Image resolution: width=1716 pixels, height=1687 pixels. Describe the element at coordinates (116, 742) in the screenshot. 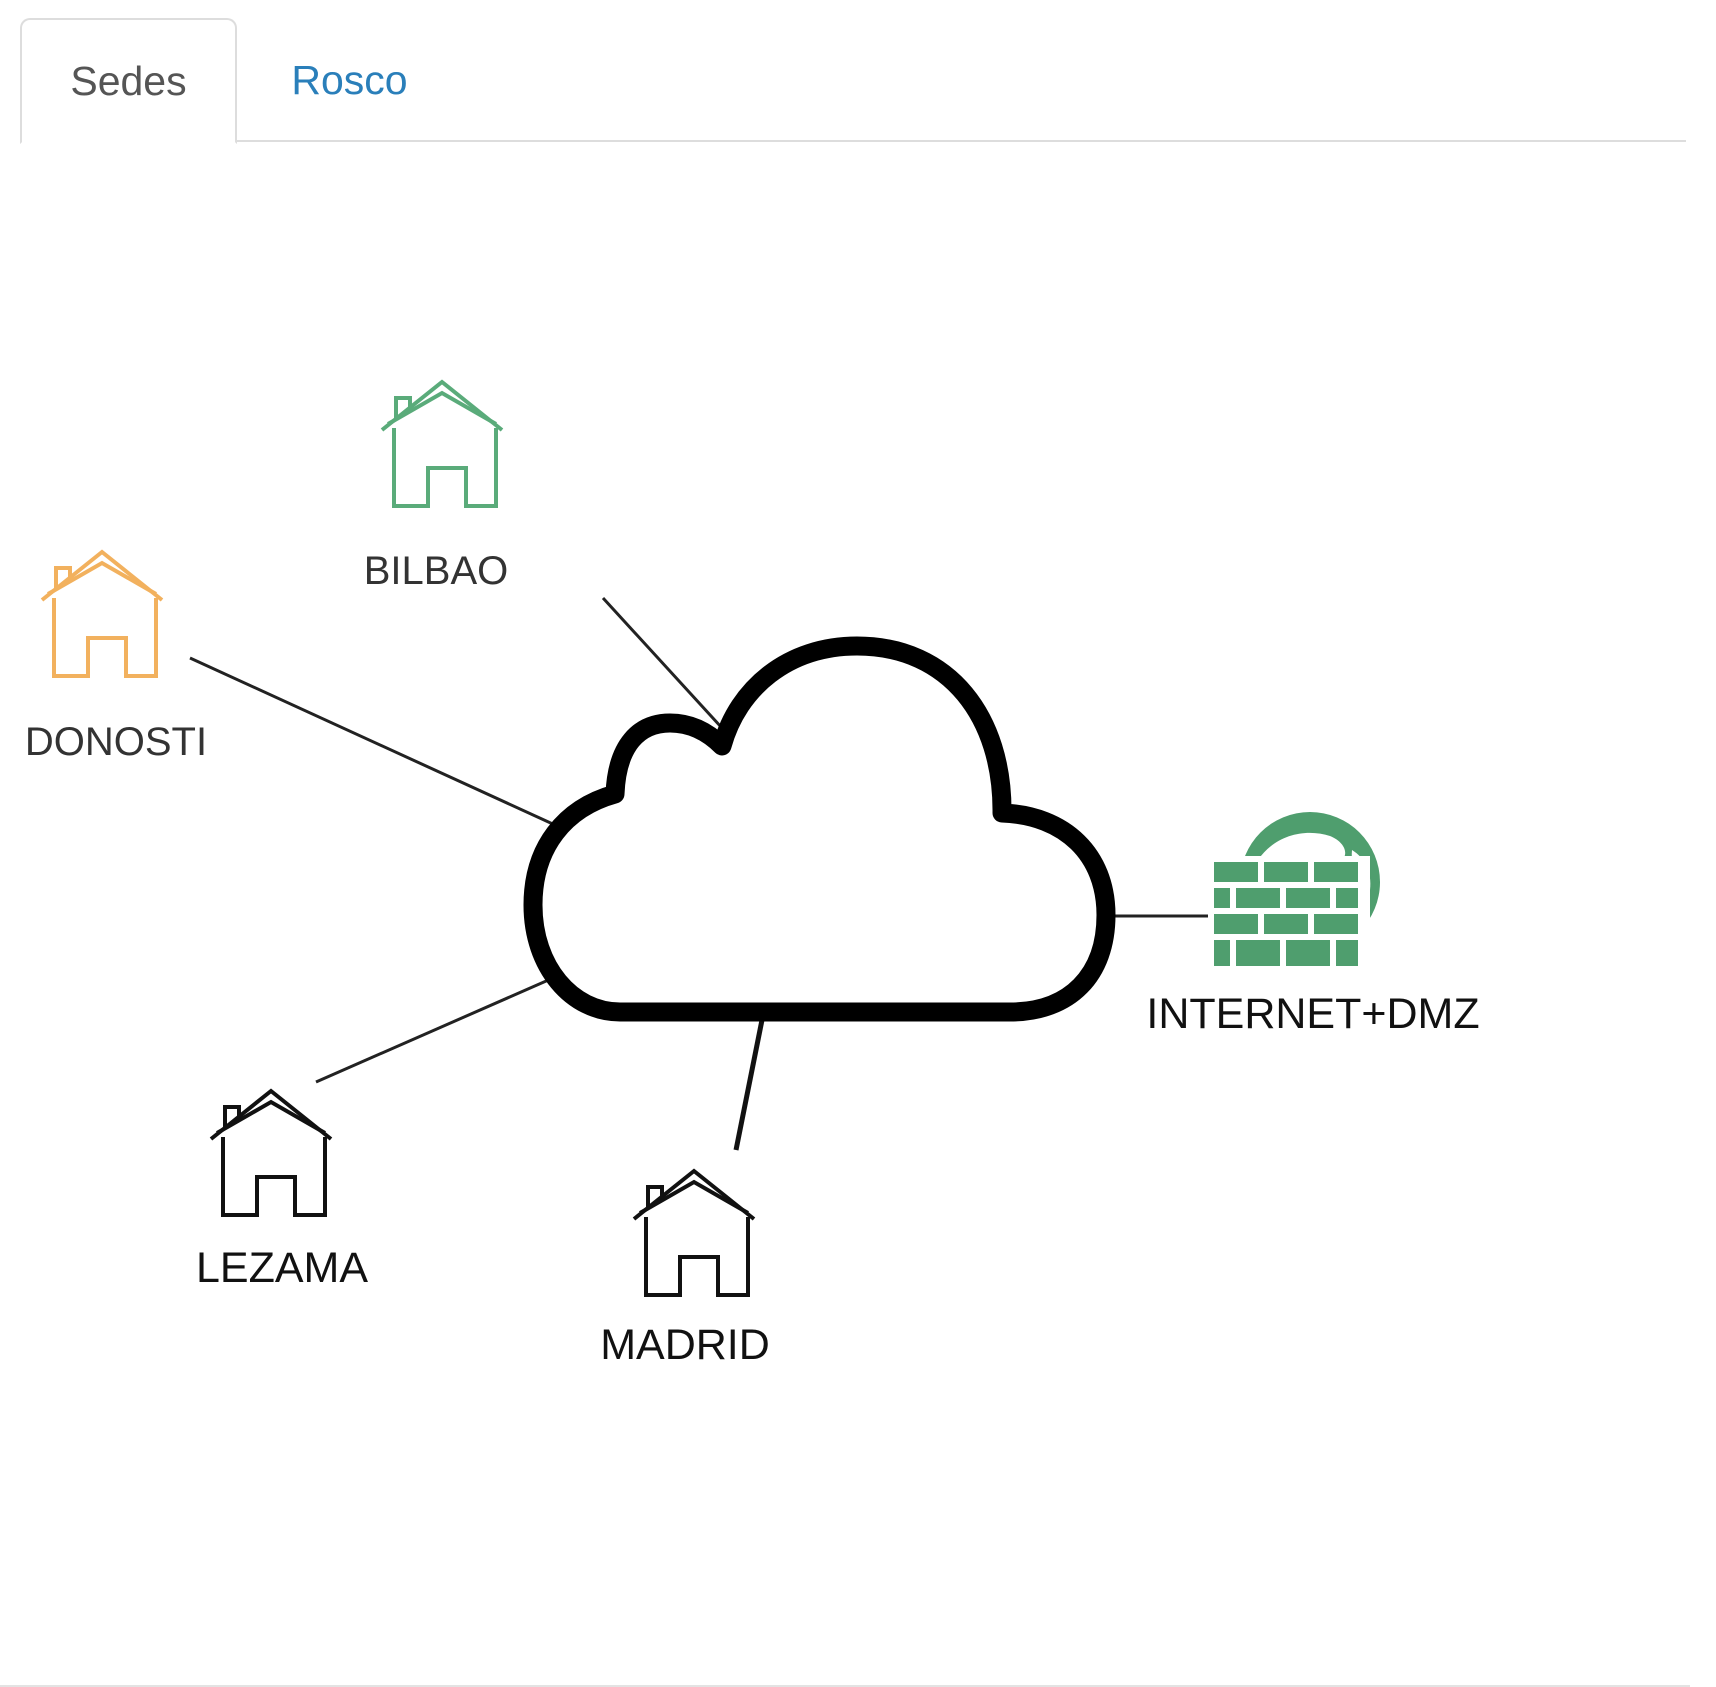

I see `donosti-label: DONOSTI` at that location.